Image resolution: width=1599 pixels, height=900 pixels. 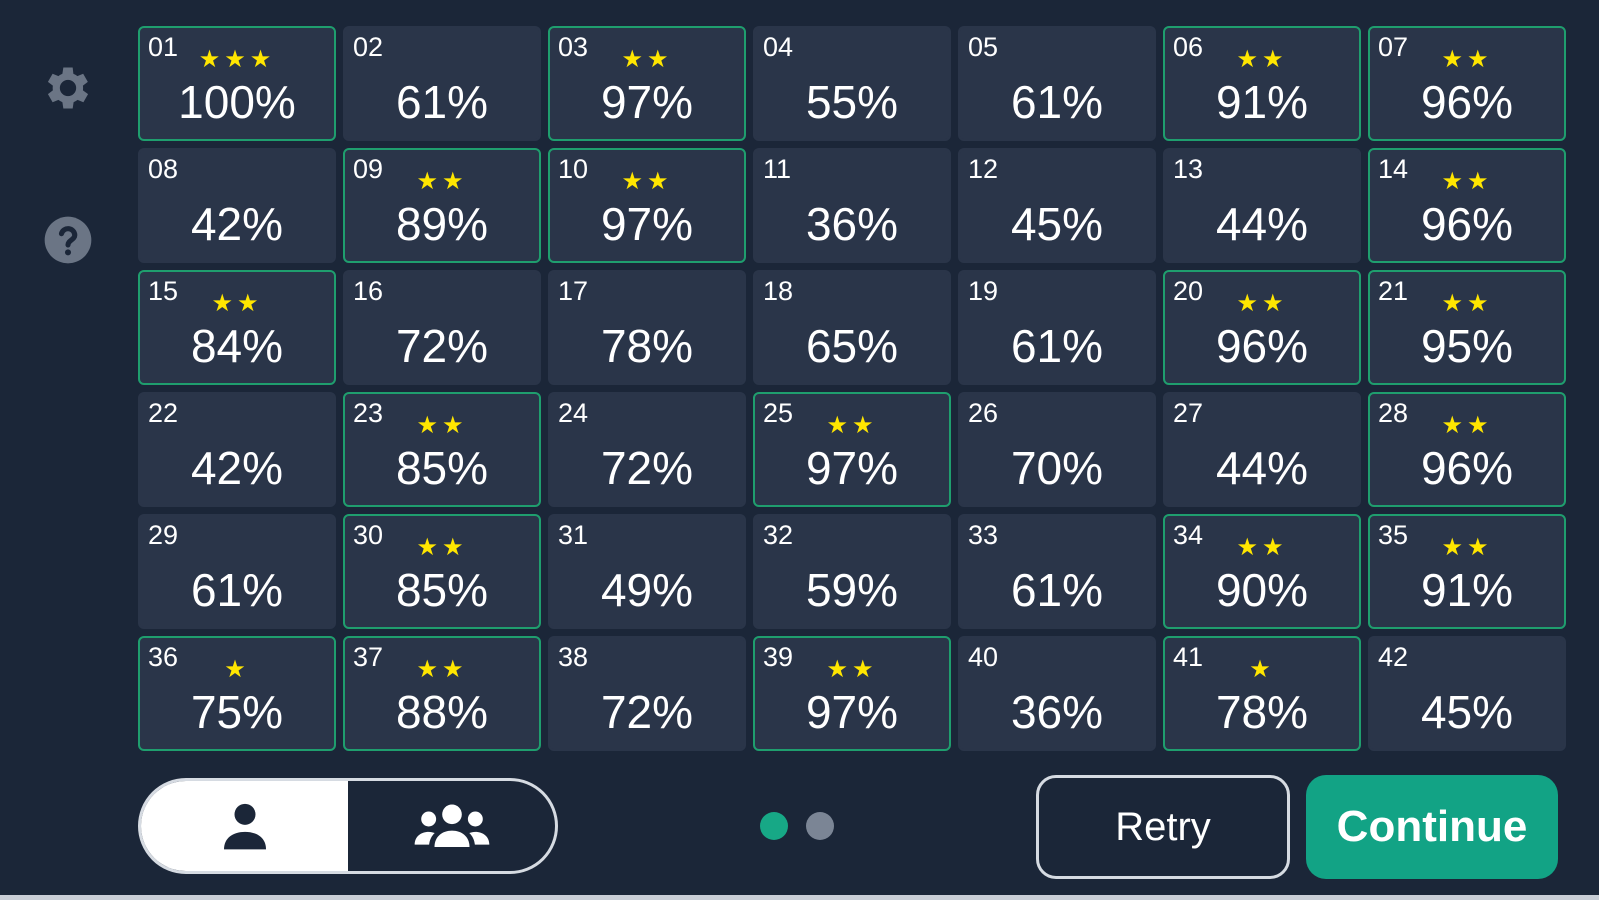 I want to click on gear-icon, so click(x=68, y=88).